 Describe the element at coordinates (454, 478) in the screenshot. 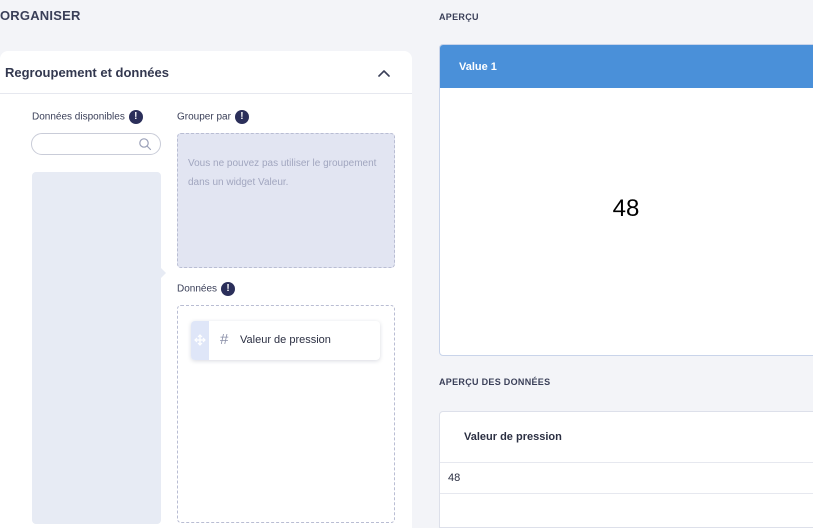

I see `table-cell: 48` at that location.